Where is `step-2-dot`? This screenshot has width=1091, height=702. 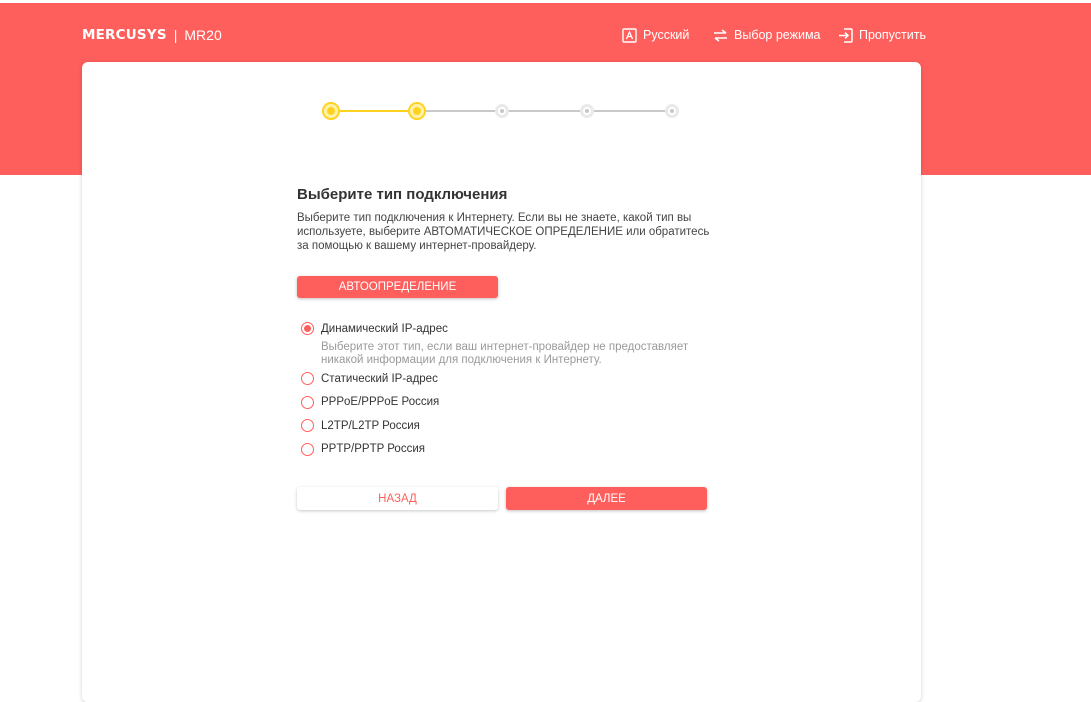 step-2-dot is located at coordinates (417, 111).